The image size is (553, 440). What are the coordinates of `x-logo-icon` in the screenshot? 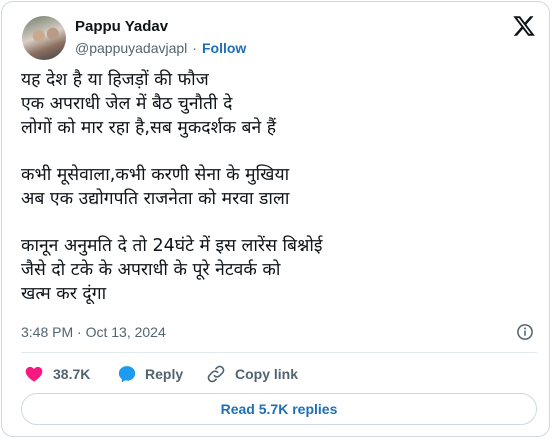 It's located at (524, 26).